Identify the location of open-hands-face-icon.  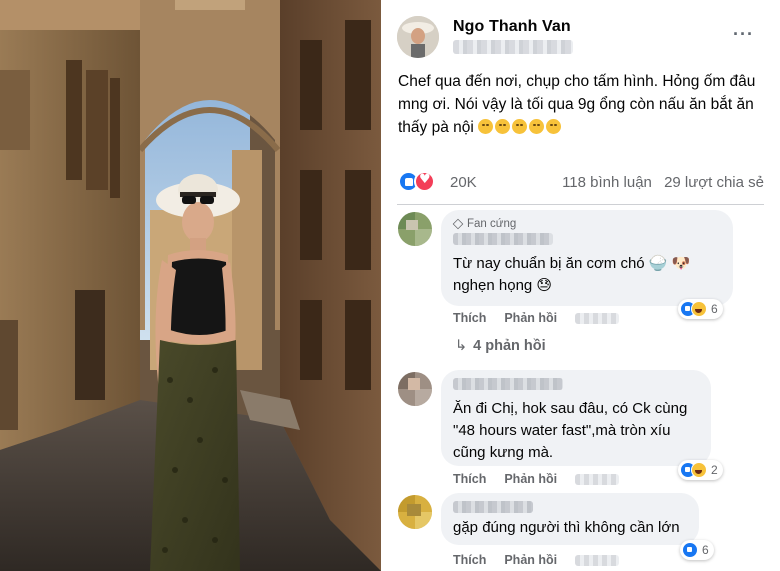
(537, 126).